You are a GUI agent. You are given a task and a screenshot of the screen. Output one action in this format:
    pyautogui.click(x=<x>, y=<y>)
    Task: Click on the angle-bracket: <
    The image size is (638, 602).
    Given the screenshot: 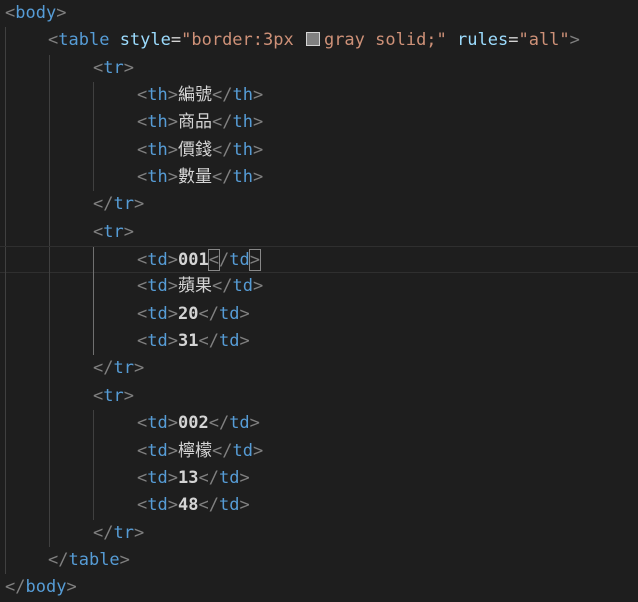 What is the action you would take?
    pyautogui.click(x=10, y=13)
    